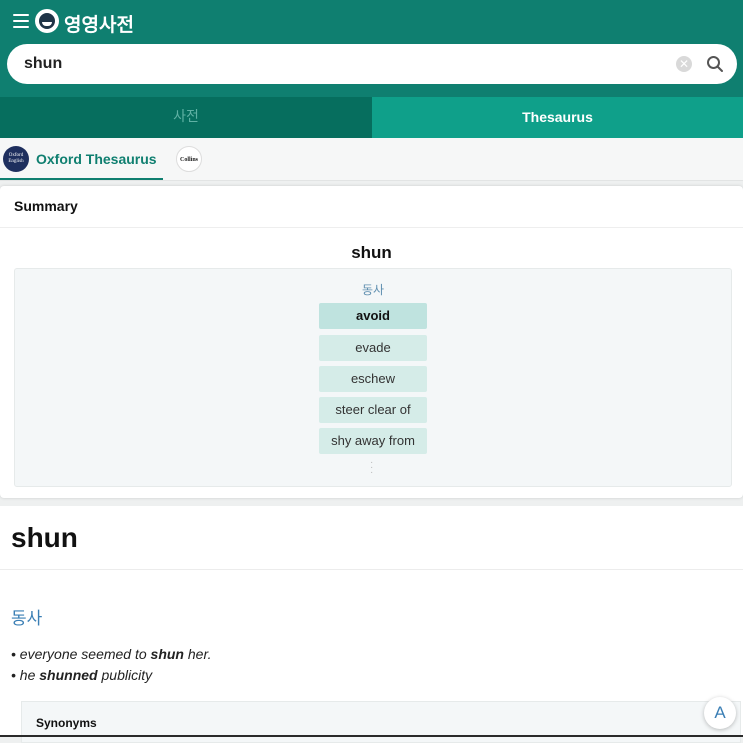 This screenshot has height=743, width=743. Describe the element at coordinates (684, 64) in the screenshot. I see `clear-icon: ✕` at that location.